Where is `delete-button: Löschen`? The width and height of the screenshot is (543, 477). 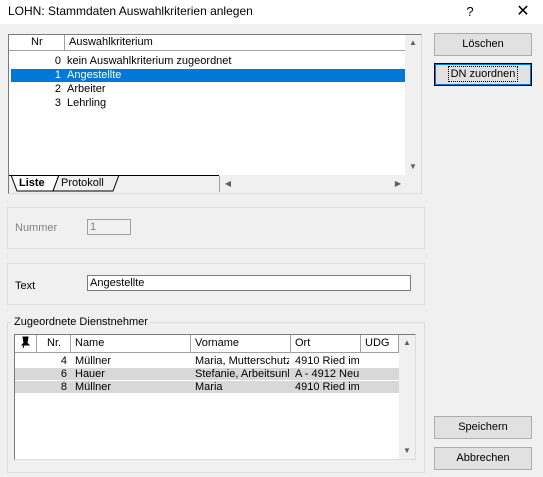
delete-button: Löschen is located at coordinates (483, 44).